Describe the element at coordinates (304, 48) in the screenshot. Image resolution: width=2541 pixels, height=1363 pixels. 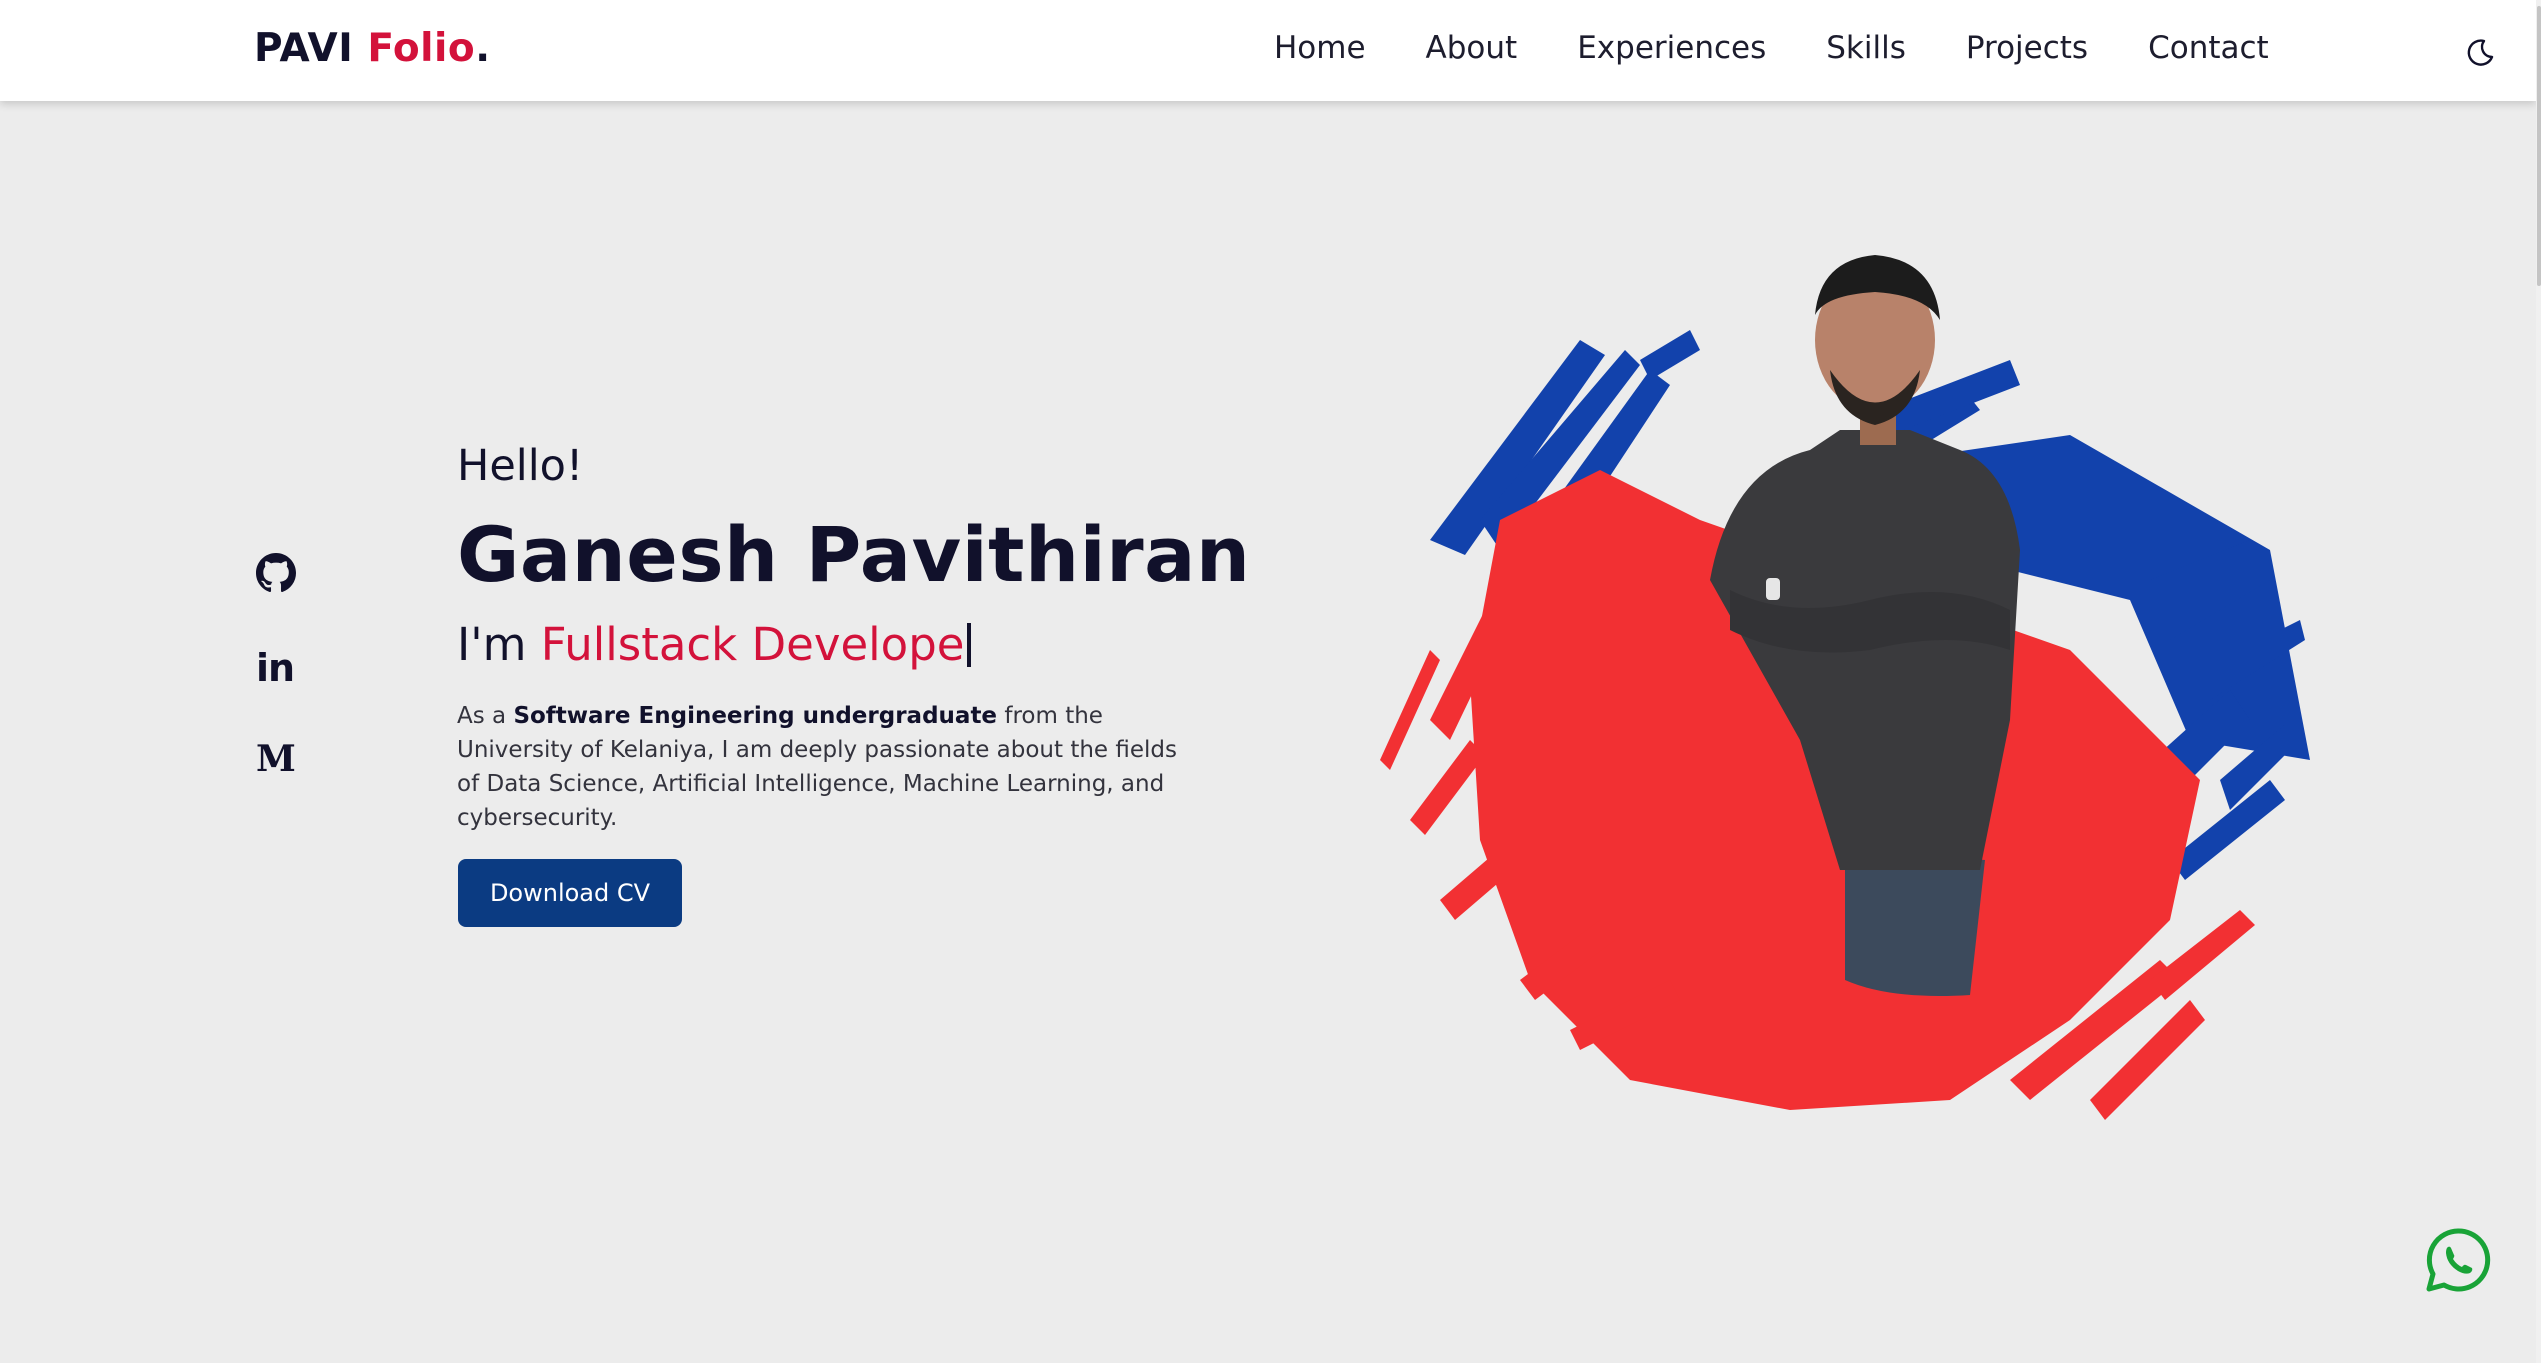
I see `logo-first: PAVI` at that location.